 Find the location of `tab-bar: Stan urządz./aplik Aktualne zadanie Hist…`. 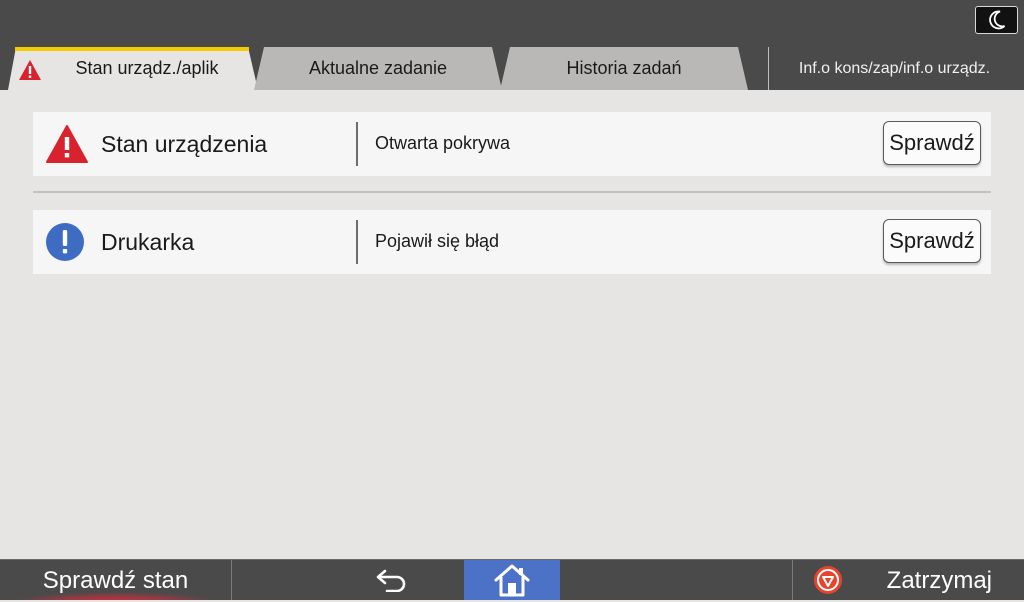

tab-bar: Stan urządz./aplik Aktualne zadanie Hist… is located at coordinates (512, 65).